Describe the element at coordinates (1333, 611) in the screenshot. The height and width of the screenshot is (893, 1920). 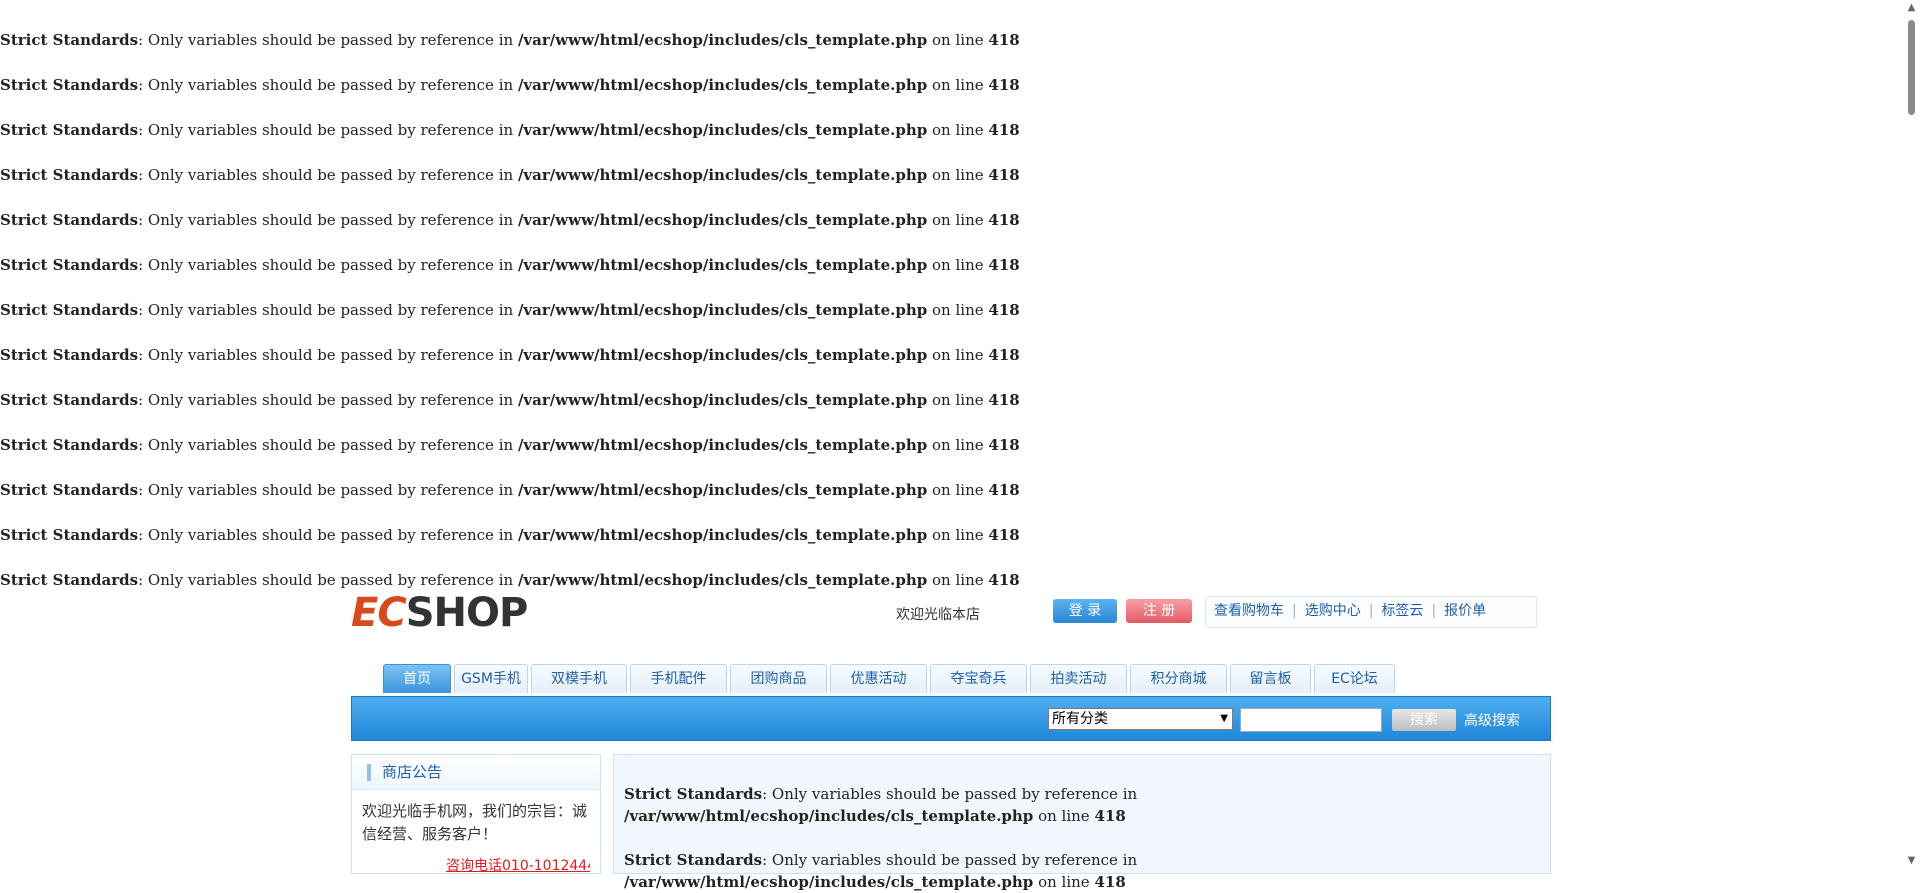
I see `shopping-center-link: 选购中心` at that location.